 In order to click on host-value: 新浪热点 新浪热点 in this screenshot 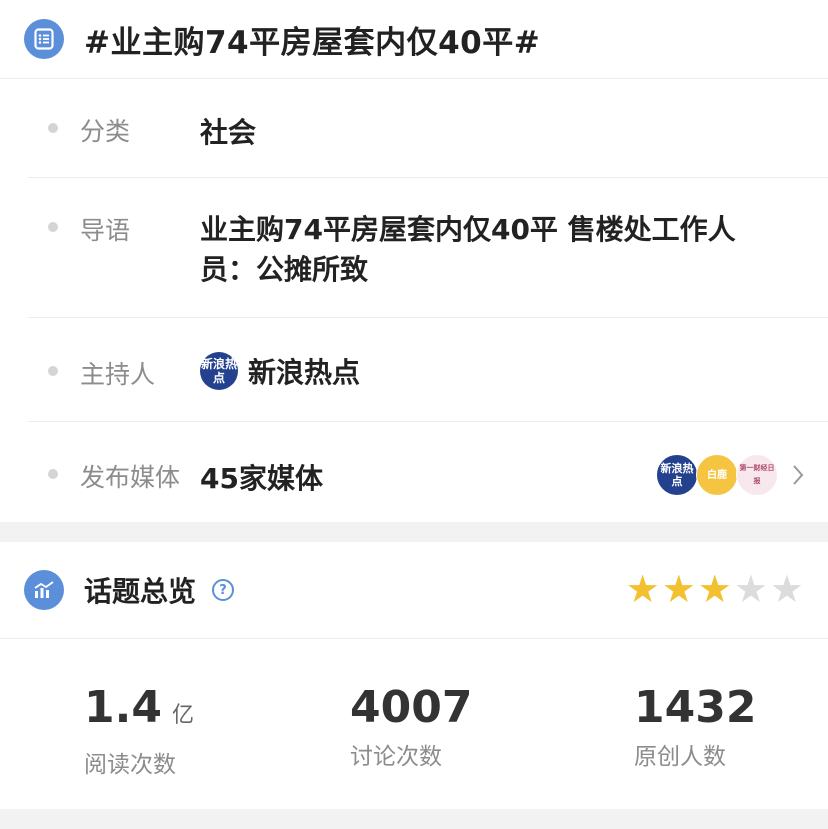, I will do `click(280, 371)`.